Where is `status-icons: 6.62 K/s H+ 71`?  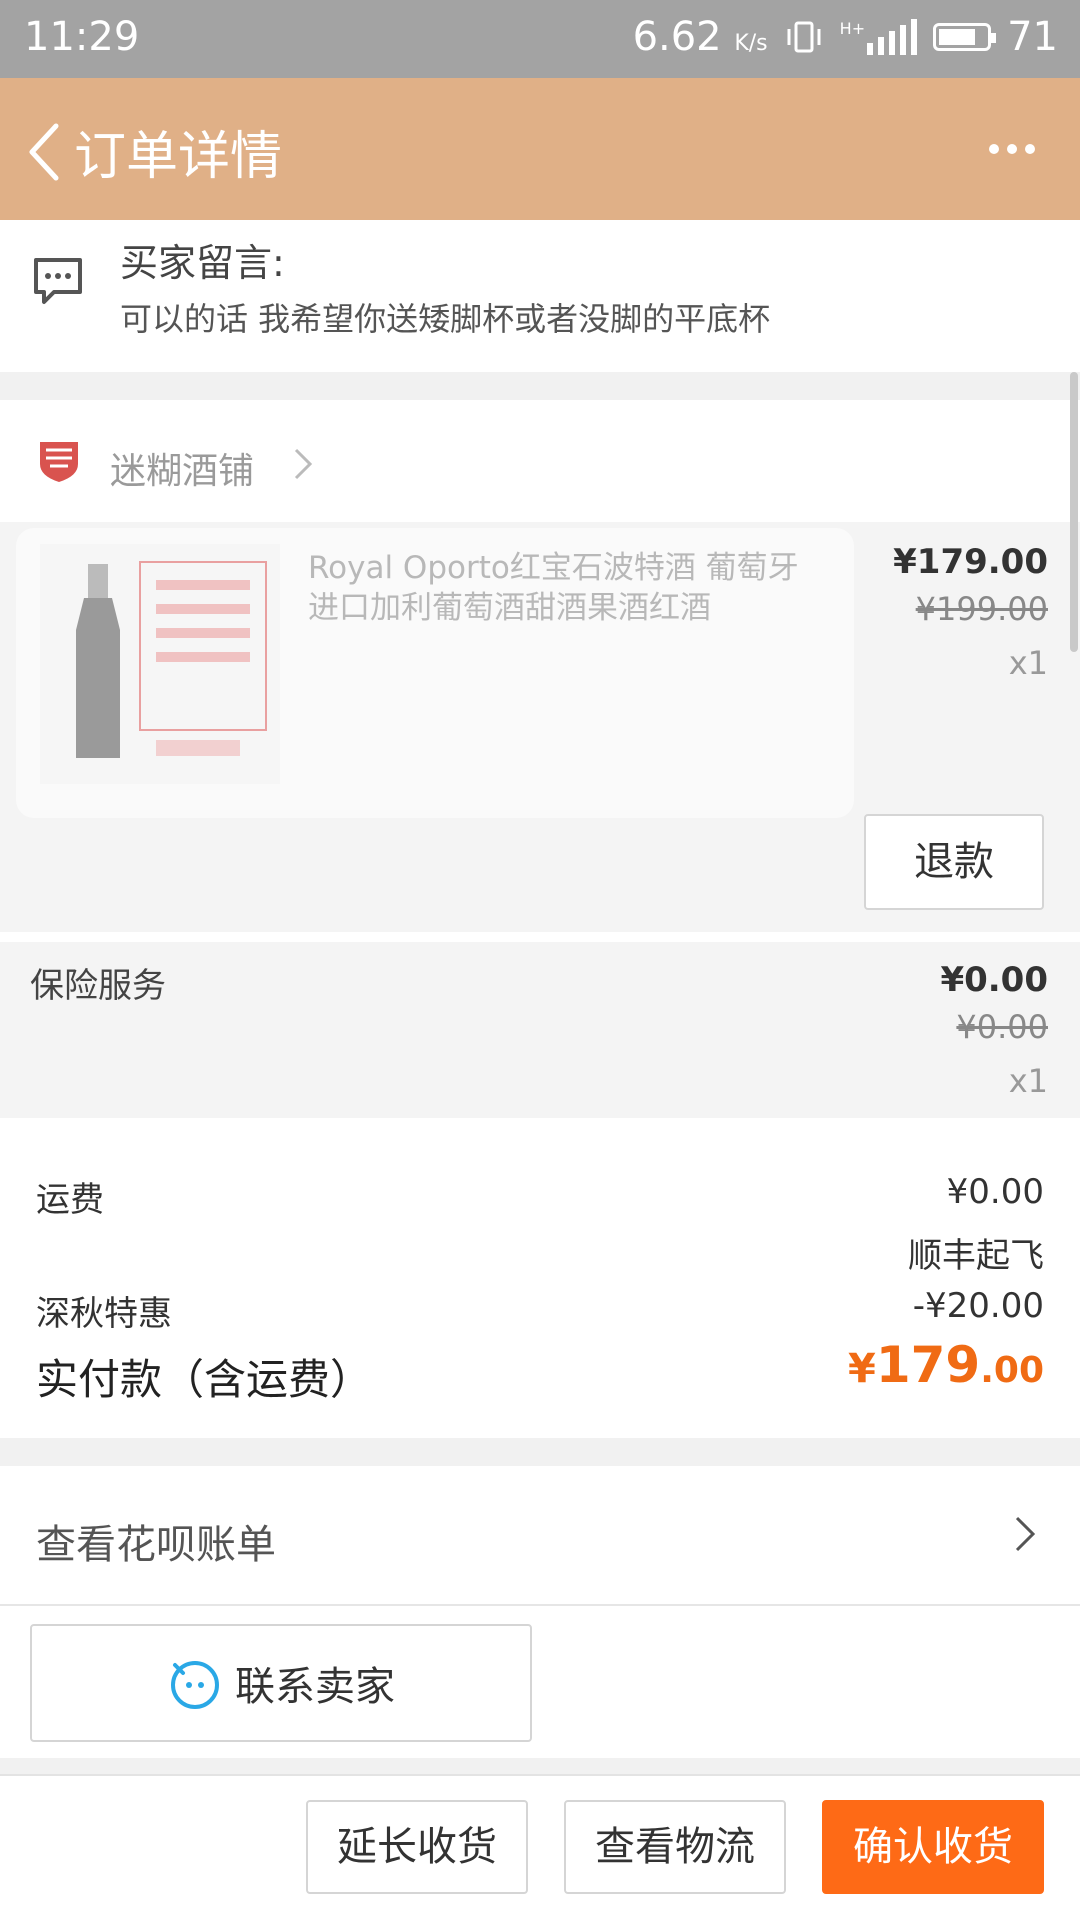 status-icons: 6.62 K/s H+ 71 is located at coordinates (845, 37).